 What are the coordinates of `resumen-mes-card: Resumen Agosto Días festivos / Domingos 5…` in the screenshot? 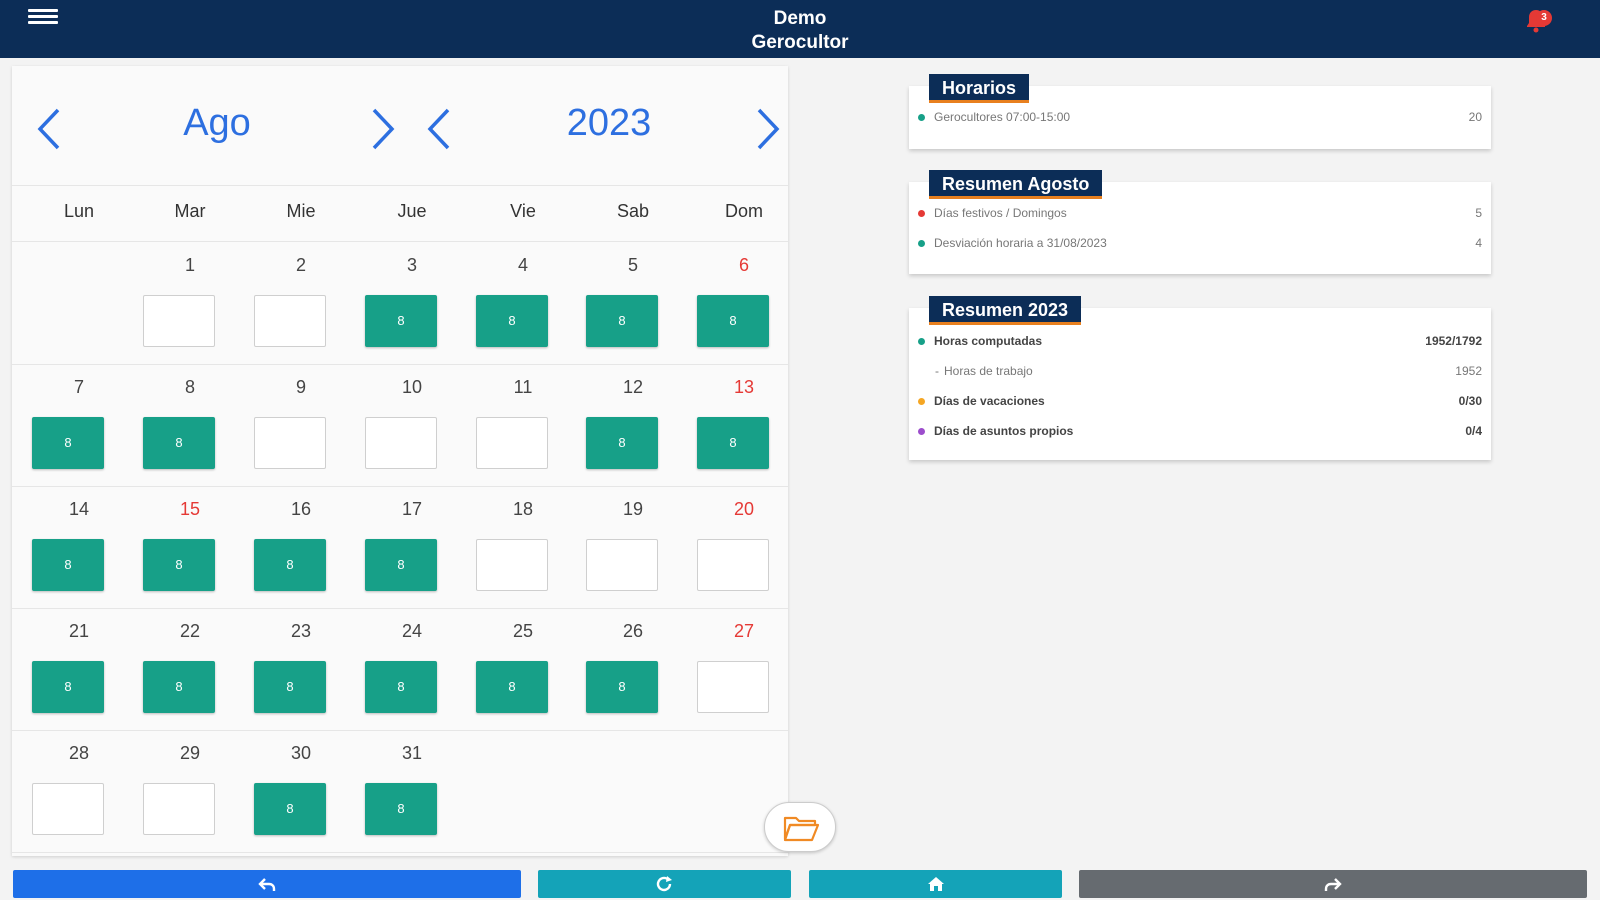 It's located at (1200, 222).